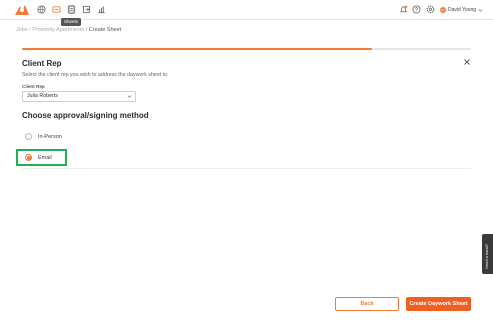 This screenshot has width=493, height=324. I want to click on email-option-highlight, so click(41, 157).